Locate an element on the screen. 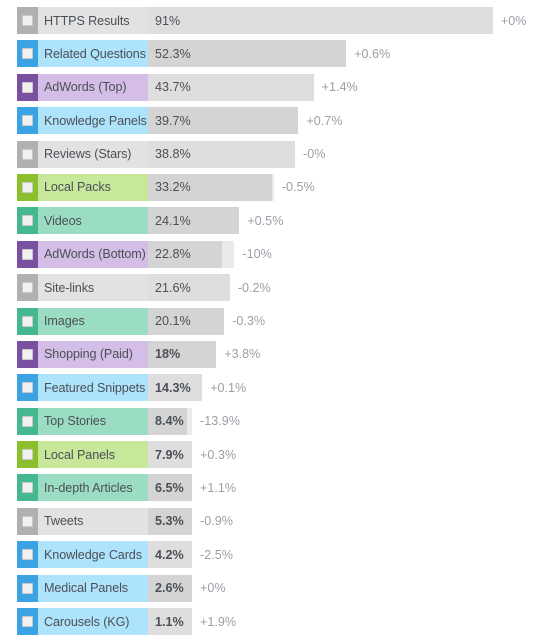 Image resolution: width=542 pixels, height=643 pixels. feature-label-block: Images is located at coordinates (82, 321).